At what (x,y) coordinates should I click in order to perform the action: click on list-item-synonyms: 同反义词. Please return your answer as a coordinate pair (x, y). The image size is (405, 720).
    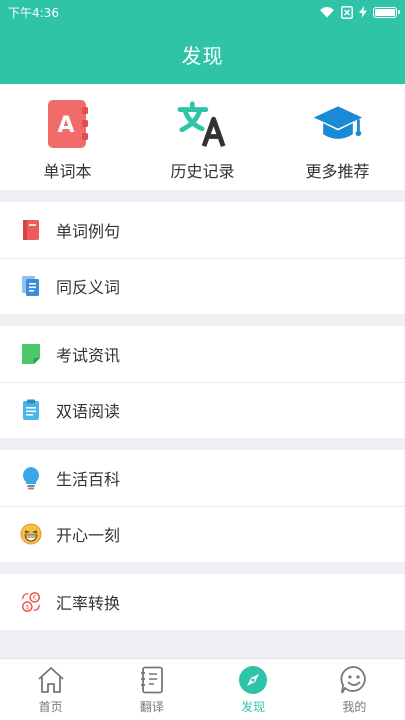
    Looking at the image, I should click on (202, 286).